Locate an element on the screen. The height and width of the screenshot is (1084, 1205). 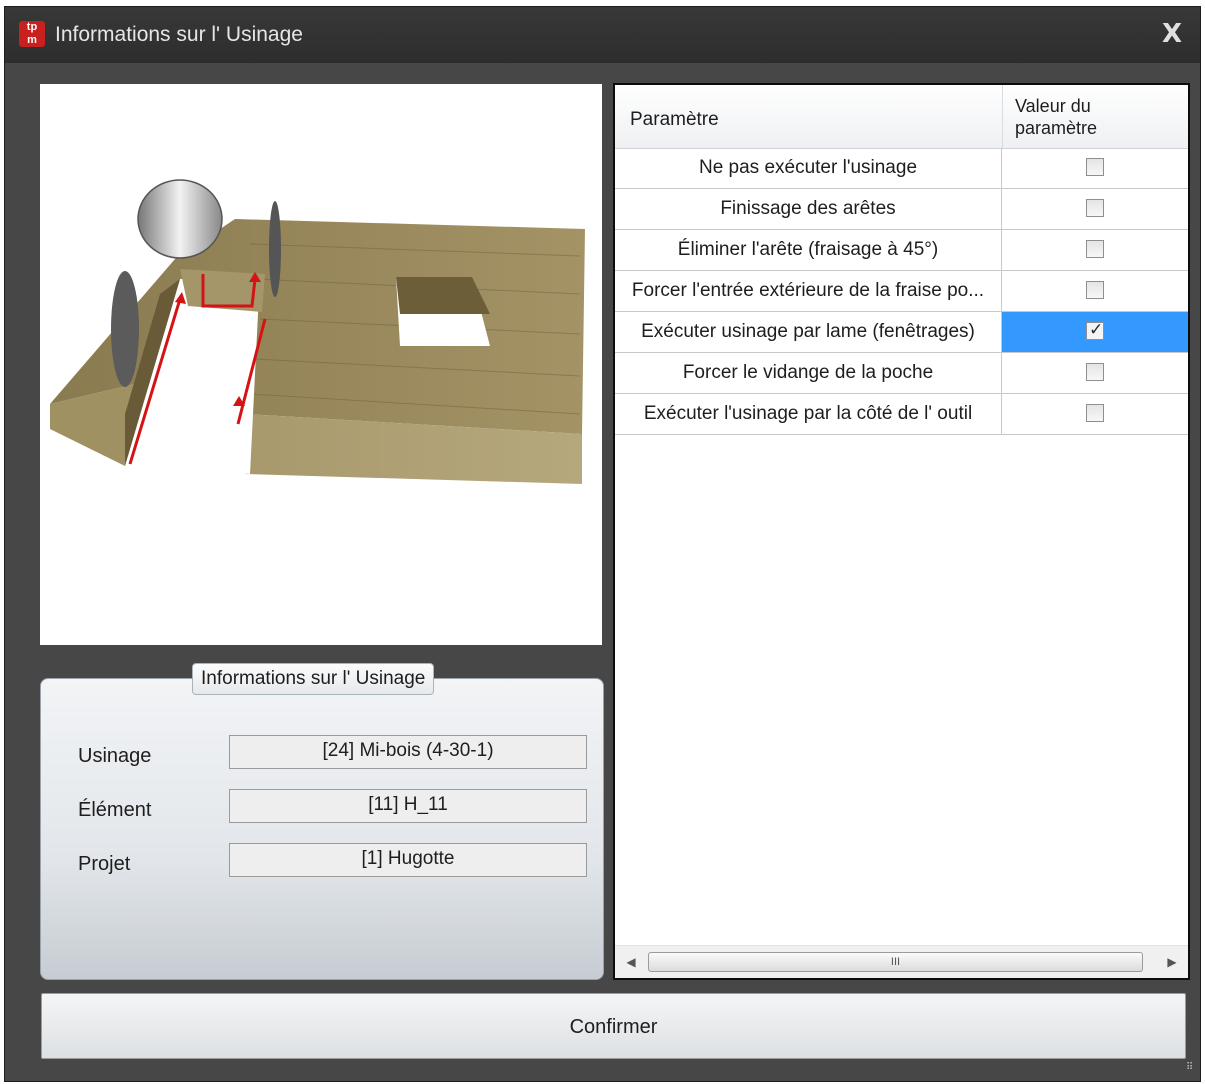
parameter-name: Ne pas exécuter l'usinage is located at coordinates (808, 168).